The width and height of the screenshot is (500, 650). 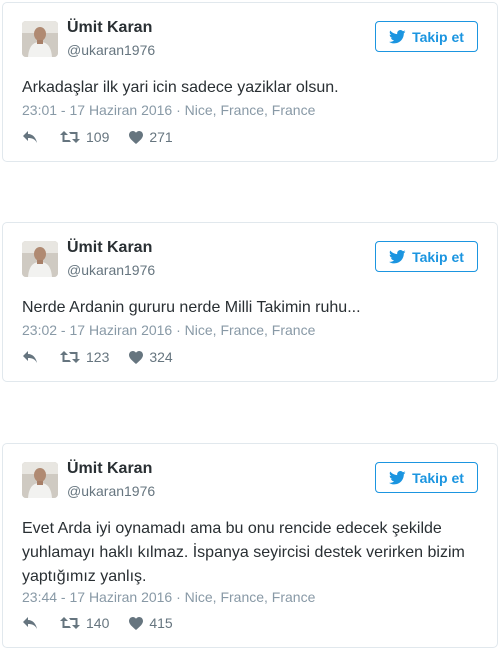 What do you see at coordinates (84, 137) in the screenshot?
I see `retweet-button: 109` at bounding box center [84, 137].